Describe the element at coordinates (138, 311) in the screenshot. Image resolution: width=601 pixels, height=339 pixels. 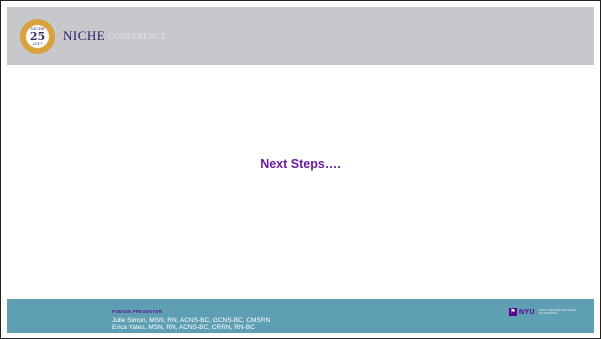
I see `presenter-label: PODIUM PRESENTER:` at that location.